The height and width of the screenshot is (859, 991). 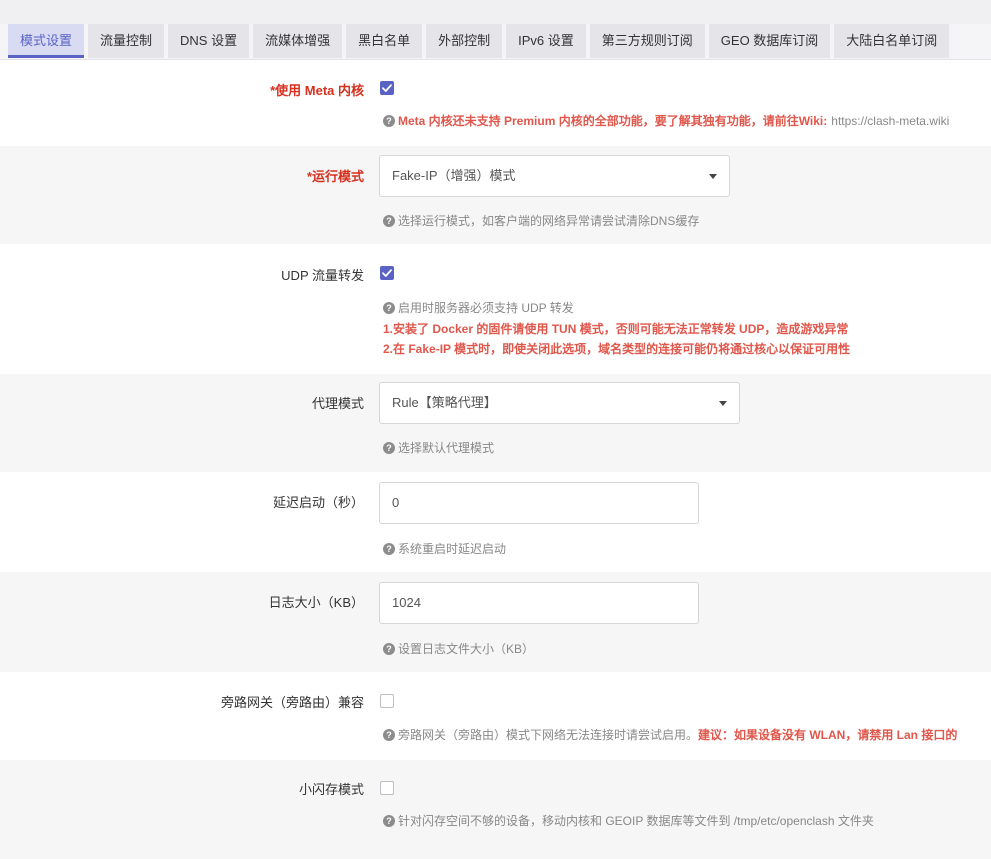 I want to click on tab-china-whitelist: 大陆白名单订阅, so click(x=892, y=41).